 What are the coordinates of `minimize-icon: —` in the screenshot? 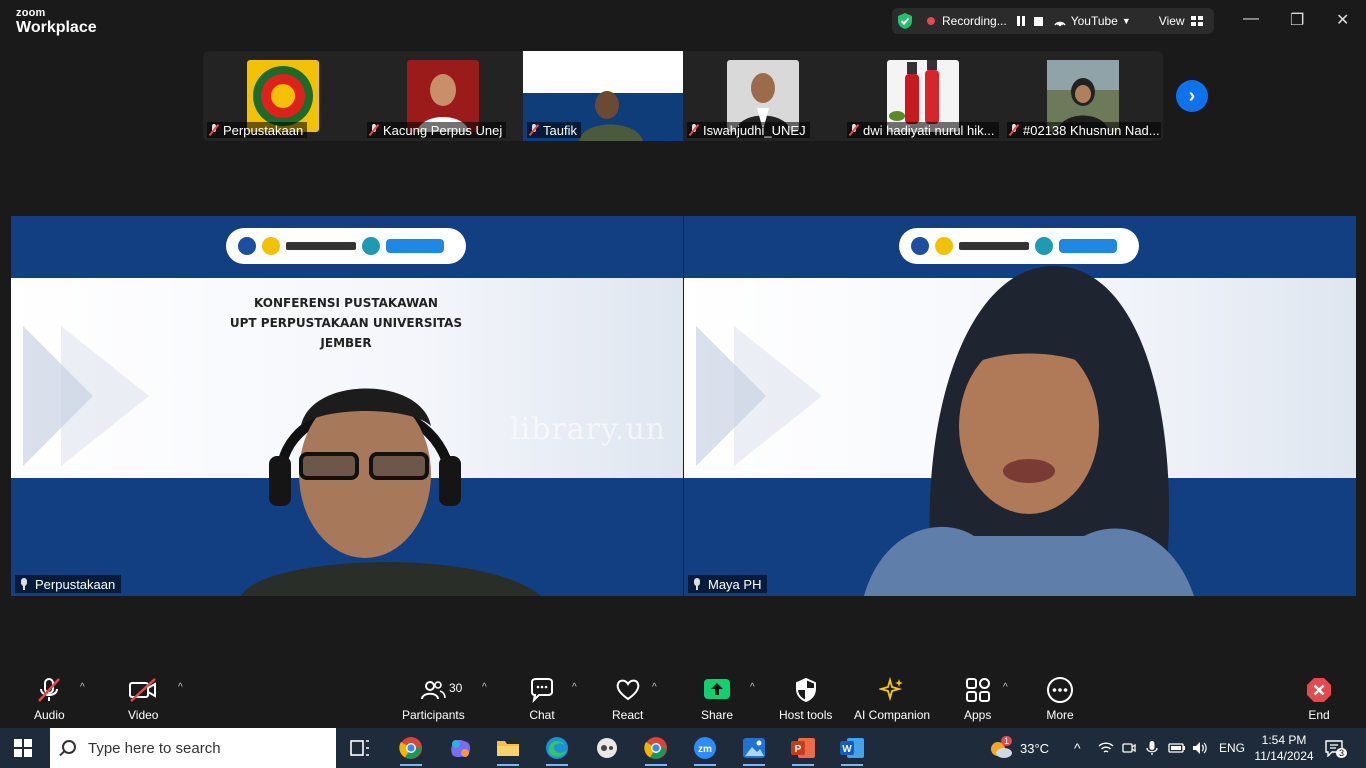 It's located at (1251, 19).